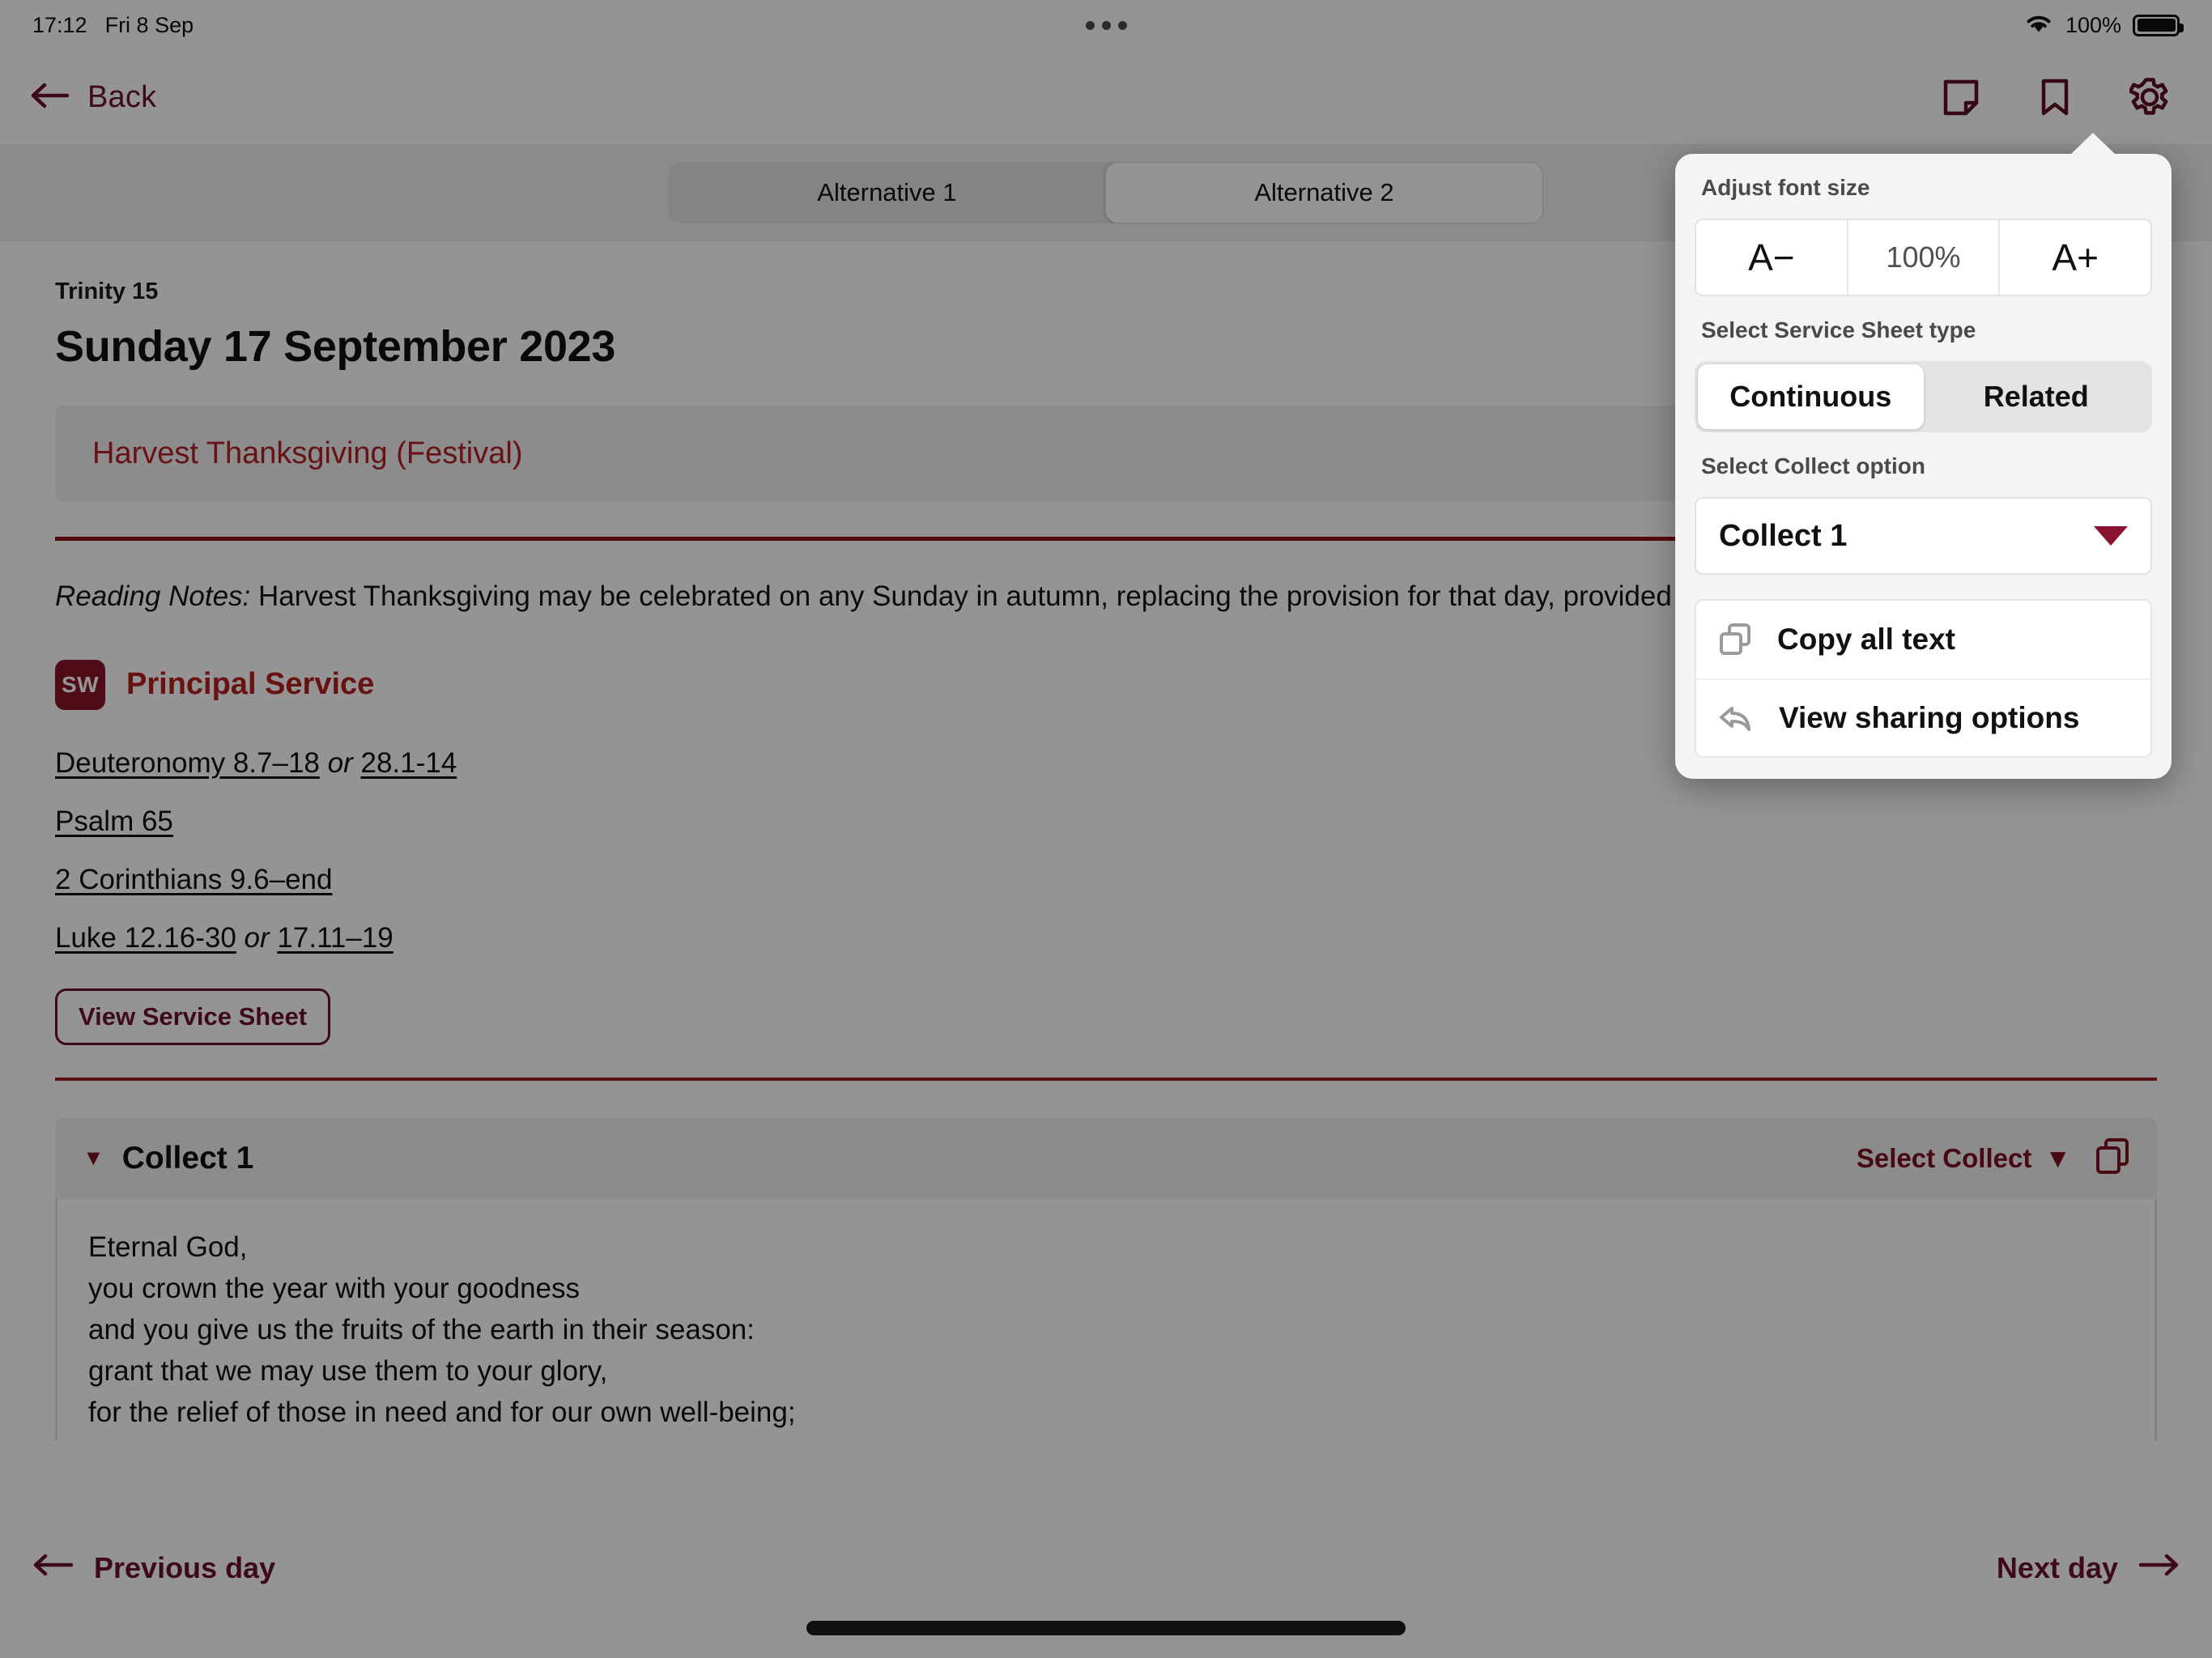 This screenshot has height=1658, width=2212. Describe the element at coordinates (1813, 465) in the screenshot. I see `collect-option-label: Select Collect option` at that location.